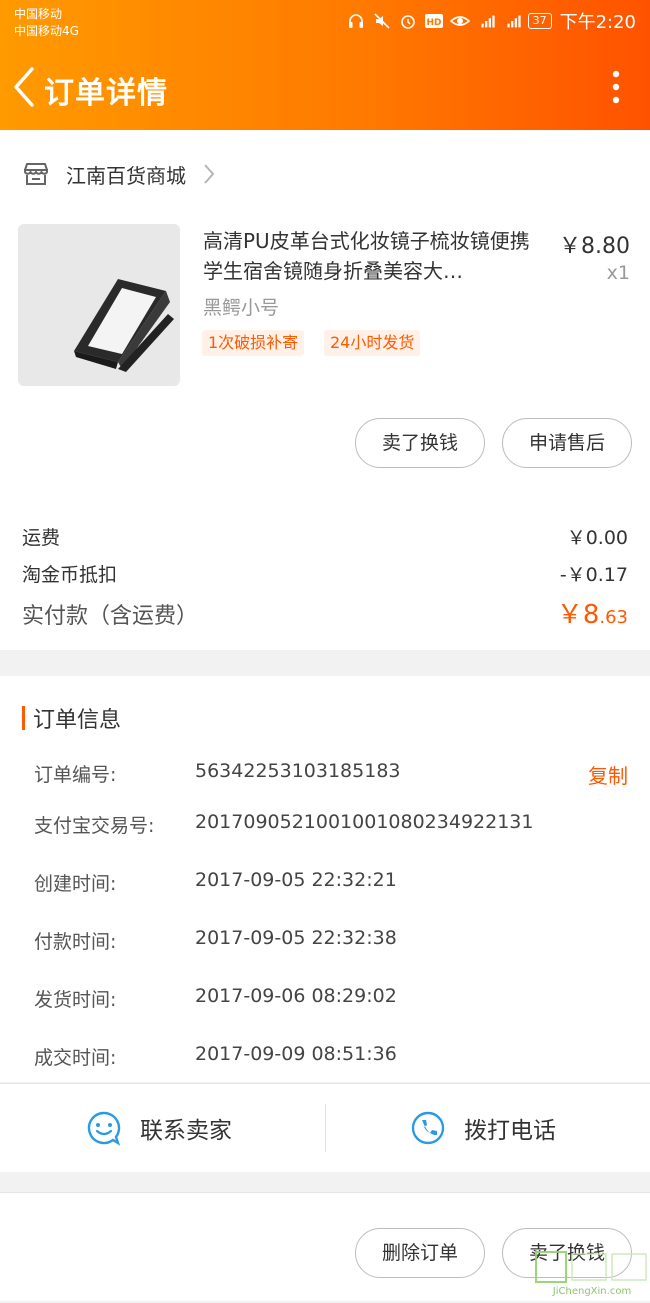 The width and height of the screenshot is (650, 1303). I want to click on more-vertical-icon, so click(616, 87).